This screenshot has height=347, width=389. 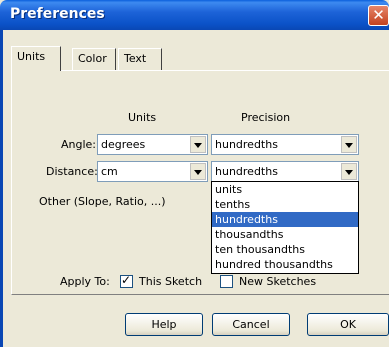 I want to click on cancel-button: Cancel, so click(x=251, y=324).